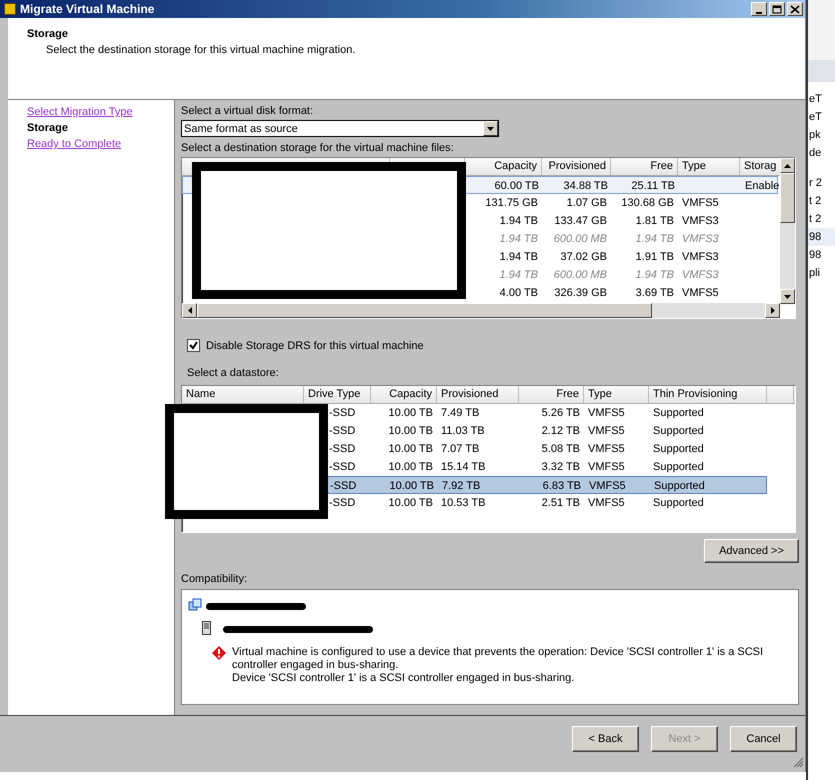 Image resolution: width=835 pixels, height=780 pixels. I want to click on error-icon, so click(219, 653).